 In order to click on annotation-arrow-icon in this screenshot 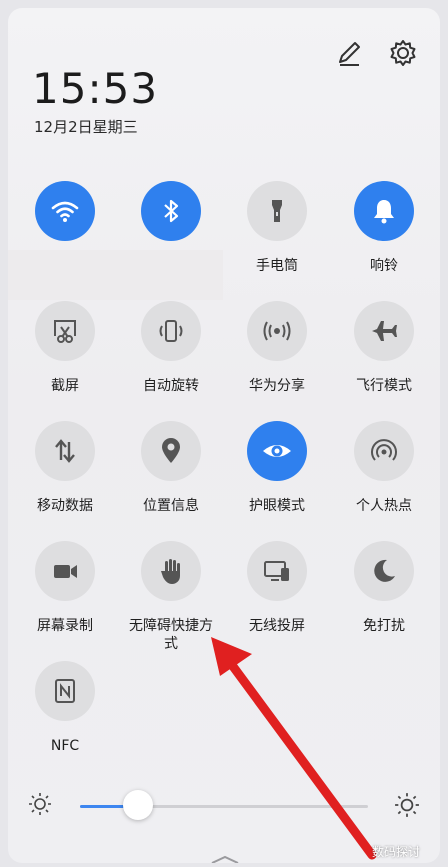, I will do `click(294, 748)`.